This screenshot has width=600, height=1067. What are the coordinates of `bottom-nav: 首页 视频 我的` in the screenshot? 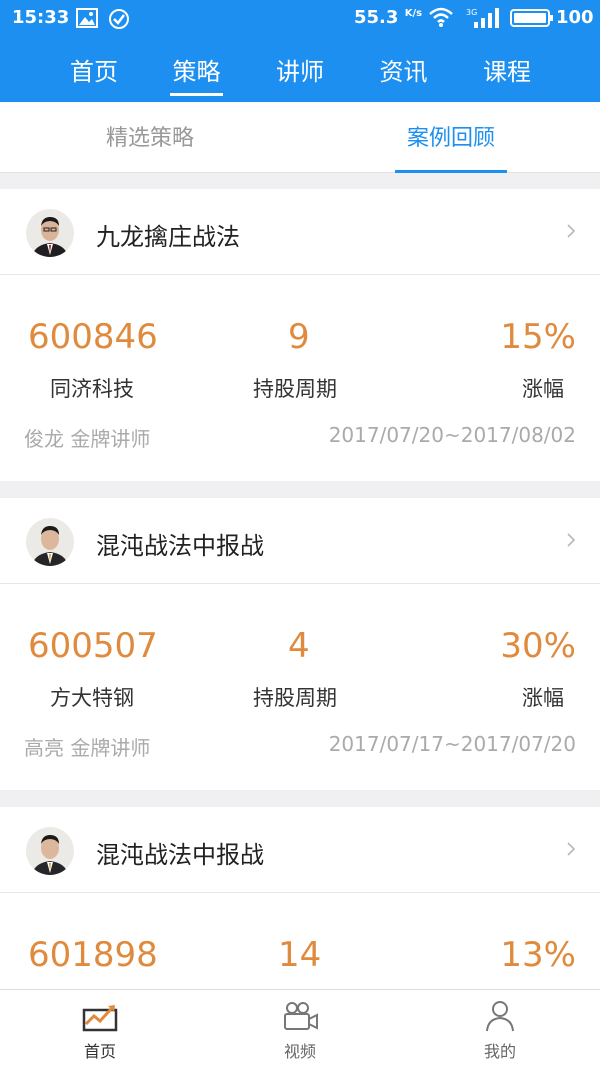 It's located at (300, 1028).